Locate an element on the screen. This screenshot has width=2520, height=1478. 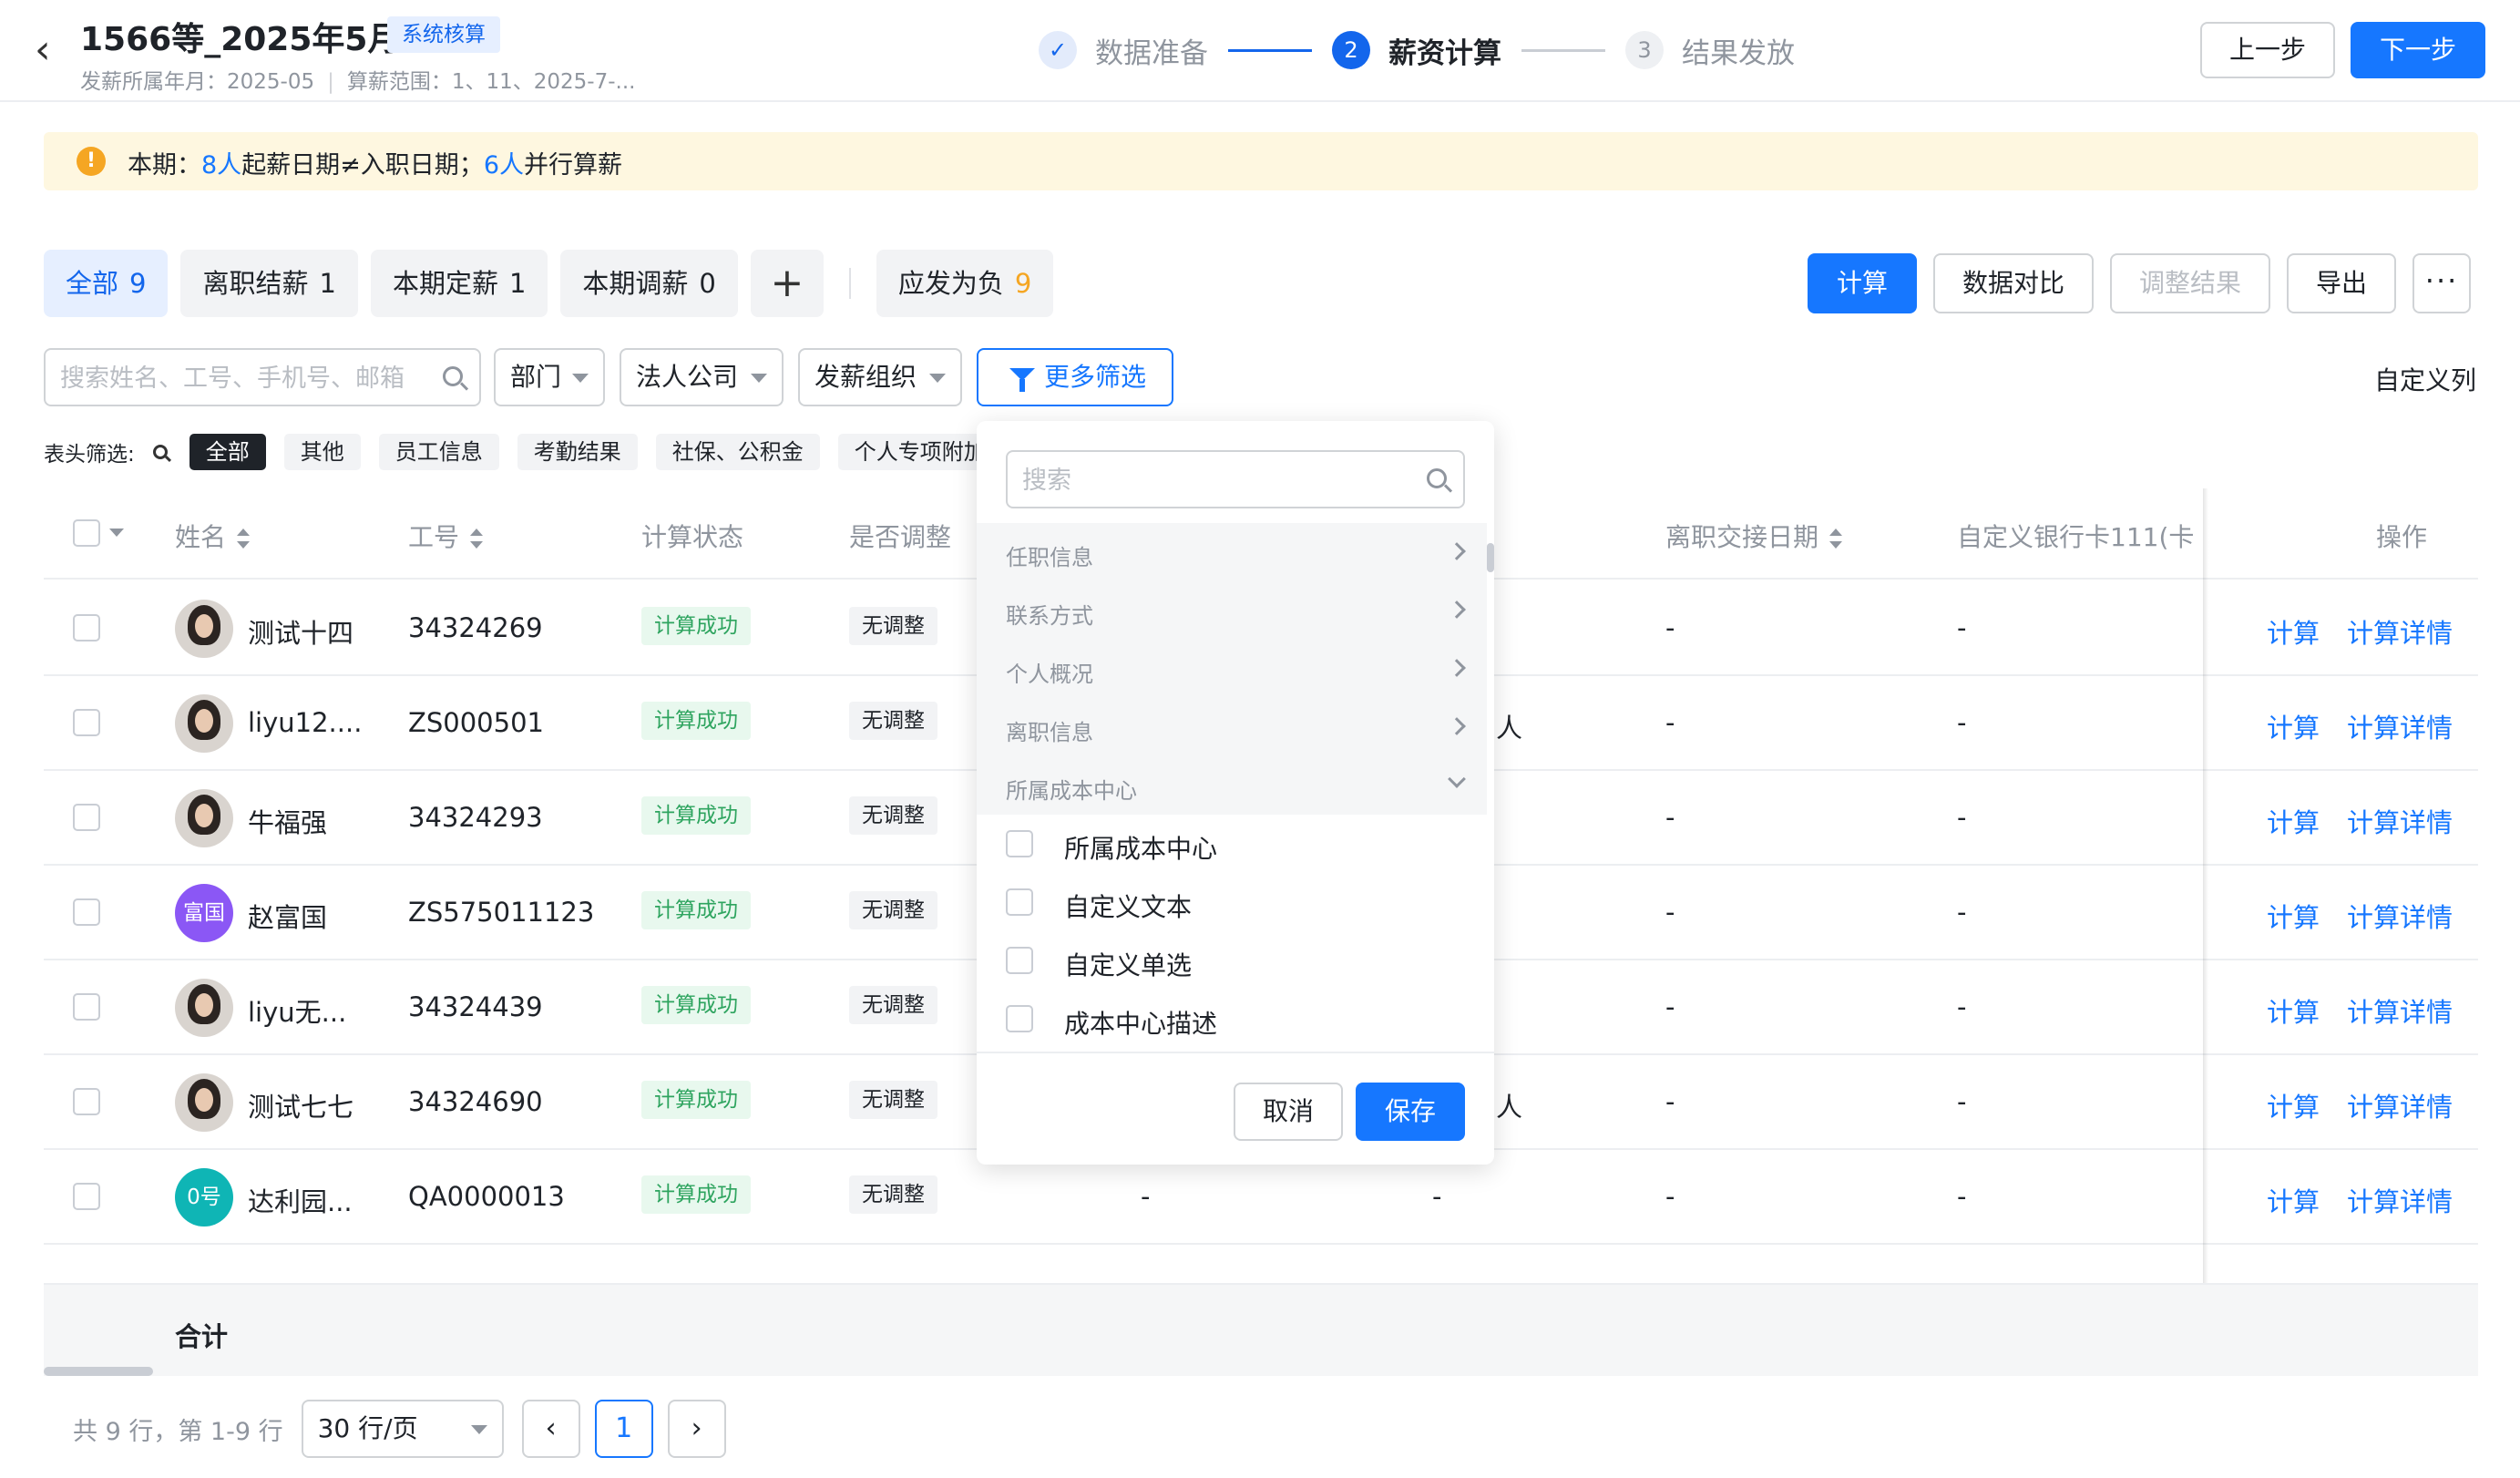
tab-resigned: 离职结薪 1 is located at coordinates (269, 283).